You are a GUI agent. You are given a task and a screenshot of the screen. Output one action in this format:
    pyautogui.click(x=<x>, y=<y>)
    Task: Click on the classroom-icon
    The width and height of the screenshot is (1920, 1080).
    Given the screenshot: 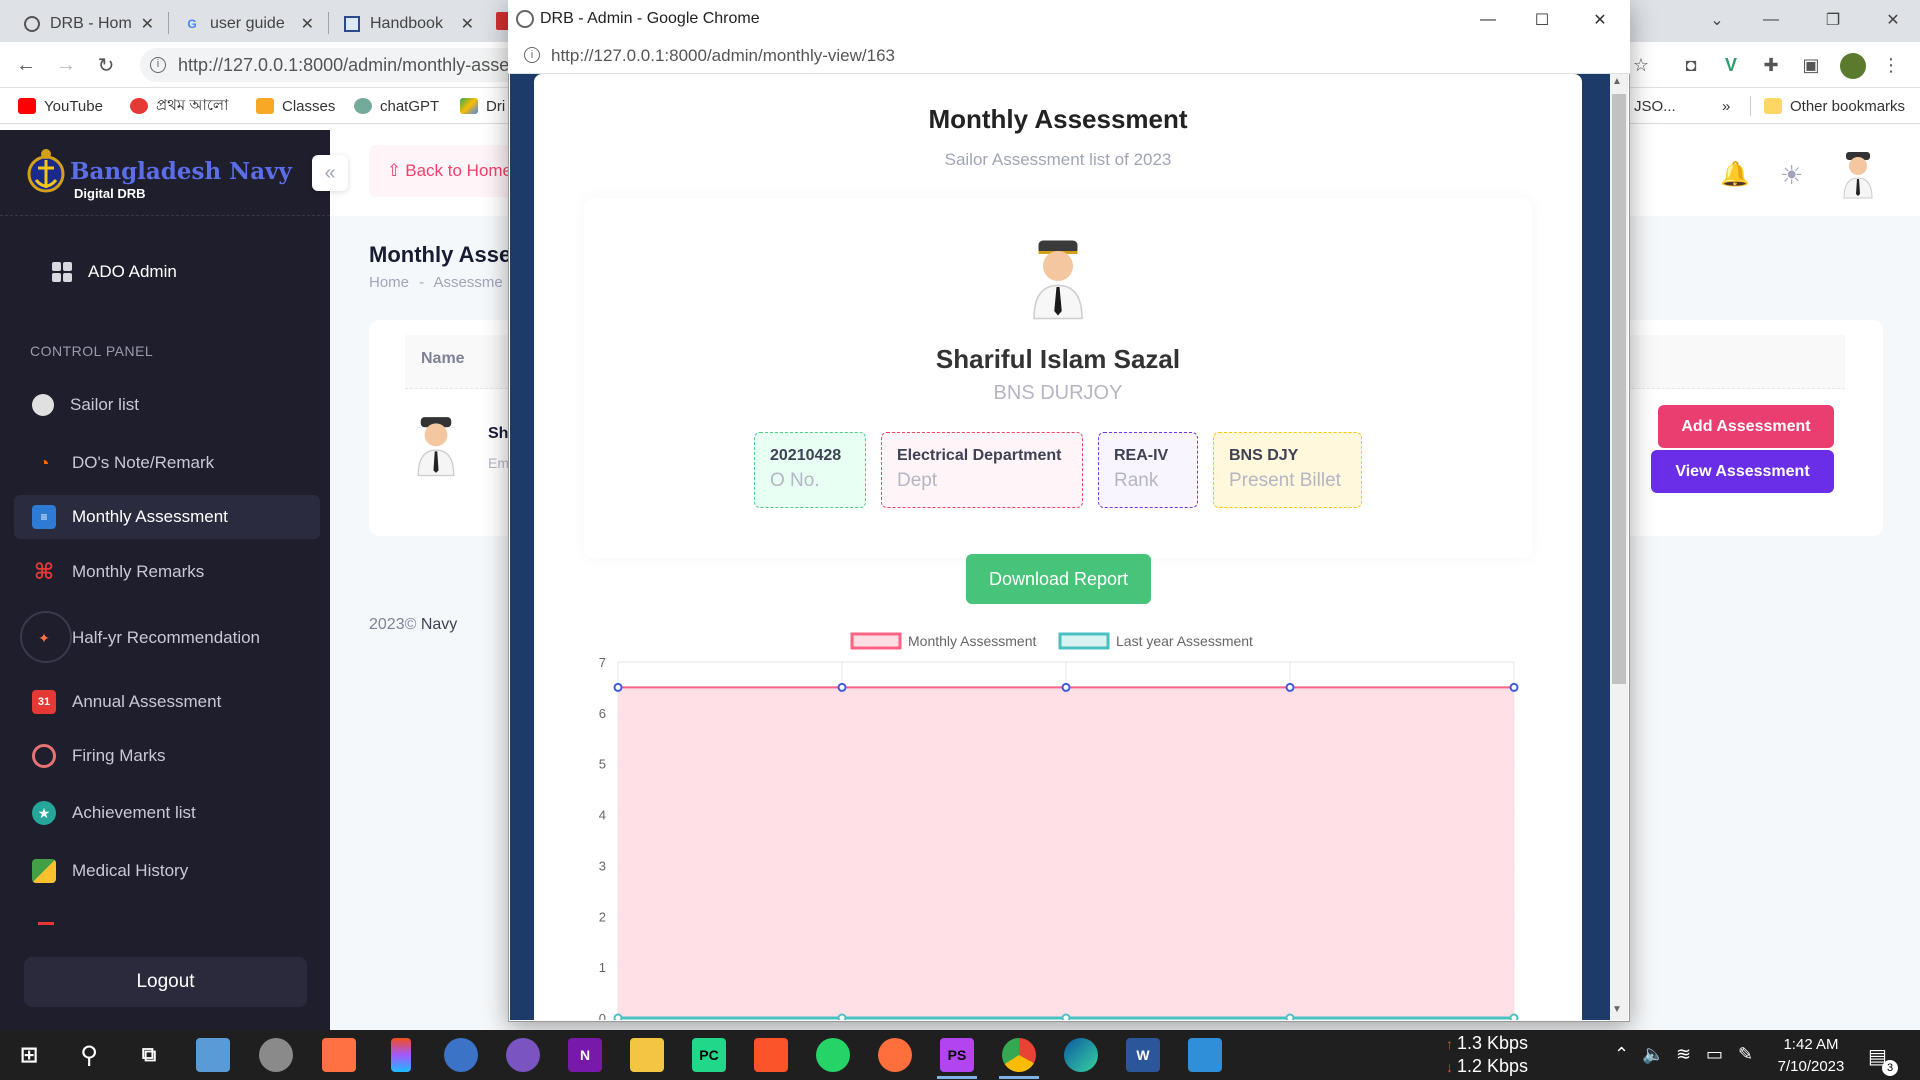 What is the action you would take?
    pyautogui.click(x=265, y=106)
    